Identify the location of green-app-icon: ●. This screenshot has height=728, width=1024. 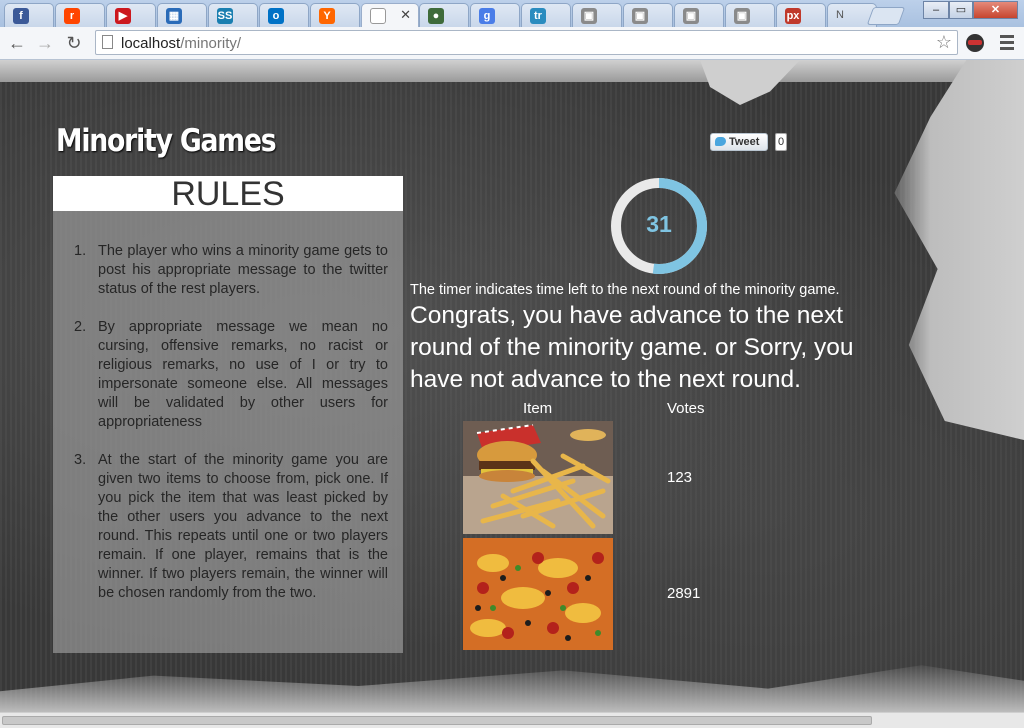
(436, 16).